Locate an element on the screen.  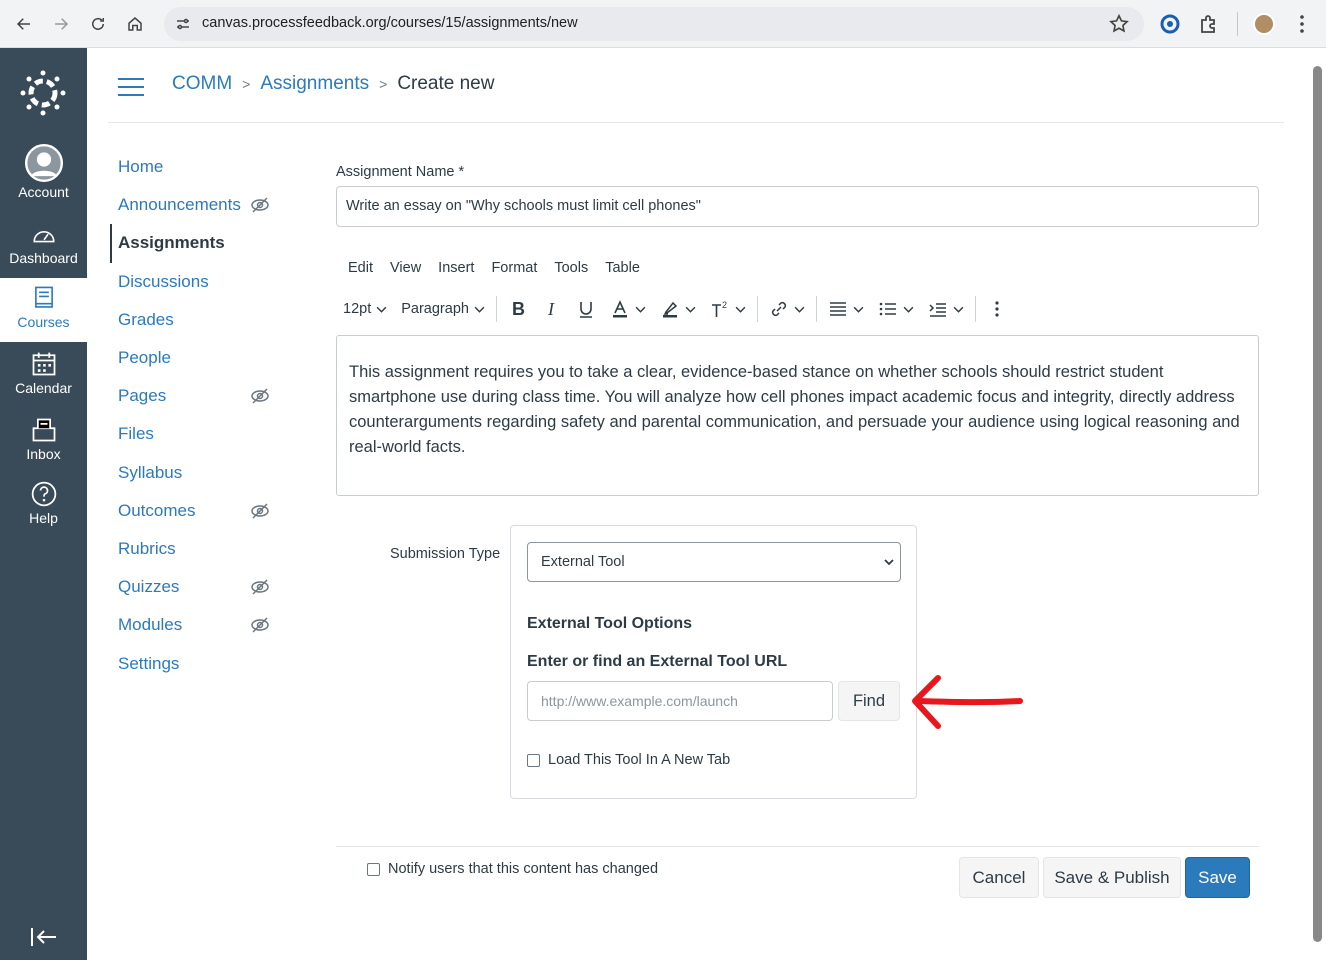
global-nav-inbox: Inbox is located at coordinates (43, 442).